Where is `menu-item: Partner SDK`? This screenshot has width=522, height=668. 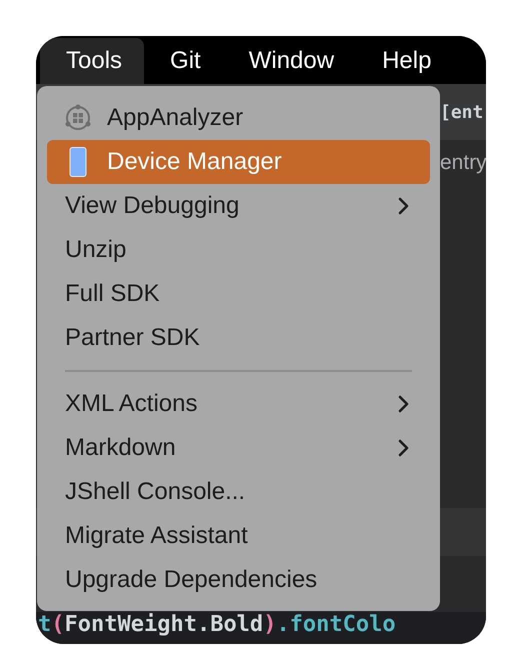 menu-item: Partner SDK is located at coordinates (238, 338).